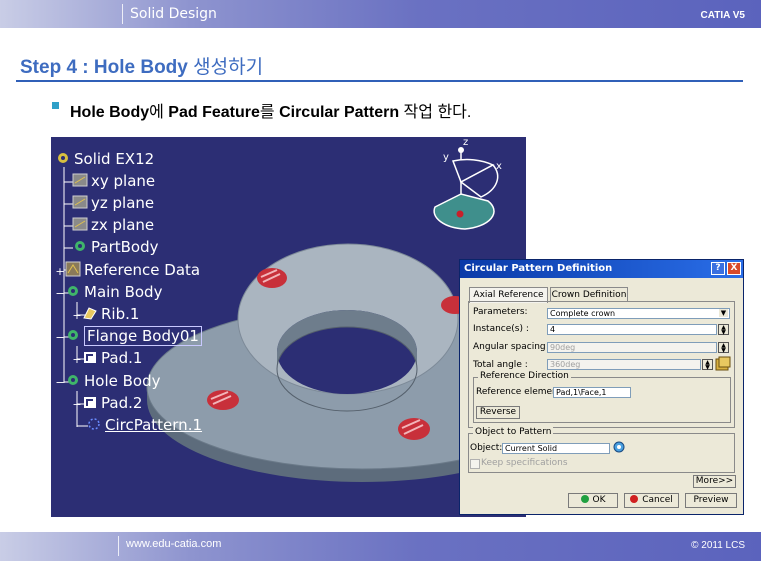  What do you see at coordinates (123, 181) in the screenshot?
I see `tree-label-xy: xy plane` at bounding box center [123, 181].